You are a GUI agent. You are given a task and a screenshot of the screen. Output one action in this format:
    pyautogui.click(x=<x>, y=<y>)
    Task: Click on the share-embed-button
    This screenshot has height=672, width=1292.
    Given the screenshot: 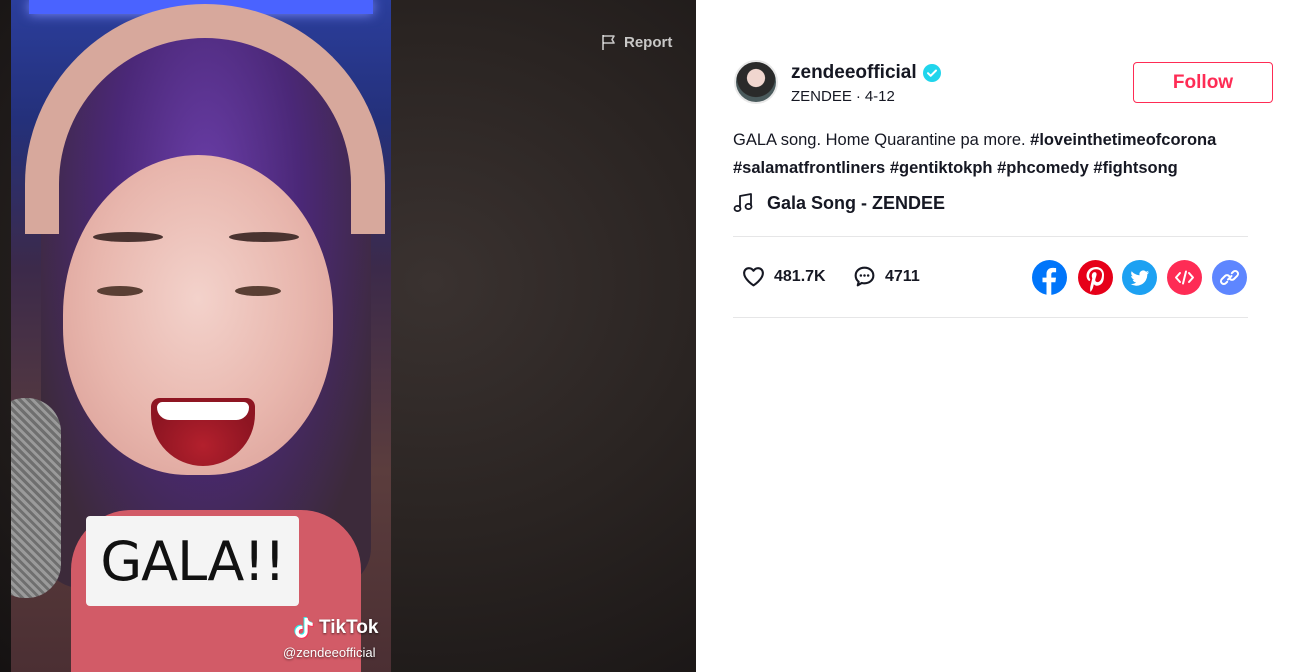 What is the action you would take?
    pyautogui.click(x=1184, y=277)
    